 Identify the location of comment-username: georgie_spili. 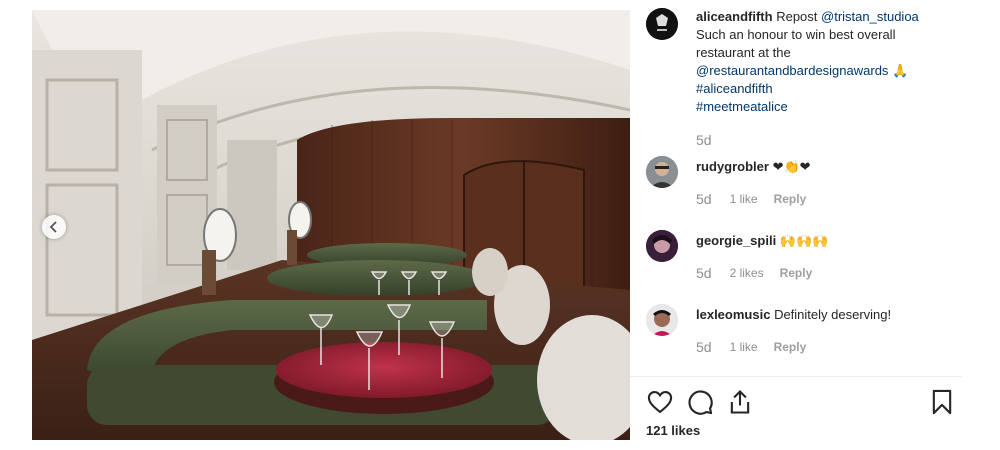
(736, 240).